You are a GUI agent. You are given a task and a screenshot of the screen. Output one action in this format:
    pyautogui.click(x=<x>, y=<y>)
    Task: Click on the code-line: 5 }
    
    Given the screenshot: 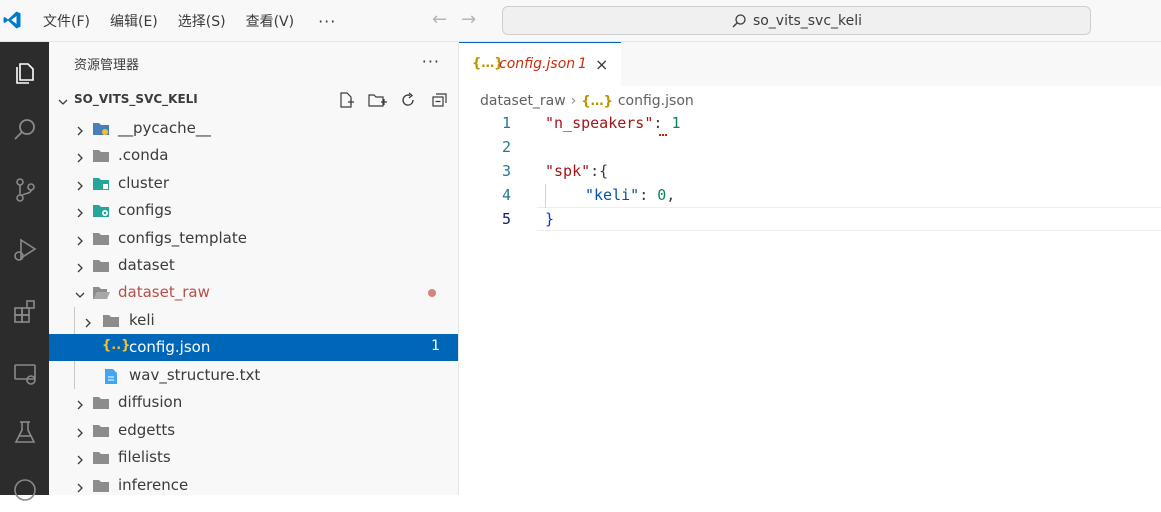 What is the action you would take?
    pyautogui.click(x=810, y=220)
    